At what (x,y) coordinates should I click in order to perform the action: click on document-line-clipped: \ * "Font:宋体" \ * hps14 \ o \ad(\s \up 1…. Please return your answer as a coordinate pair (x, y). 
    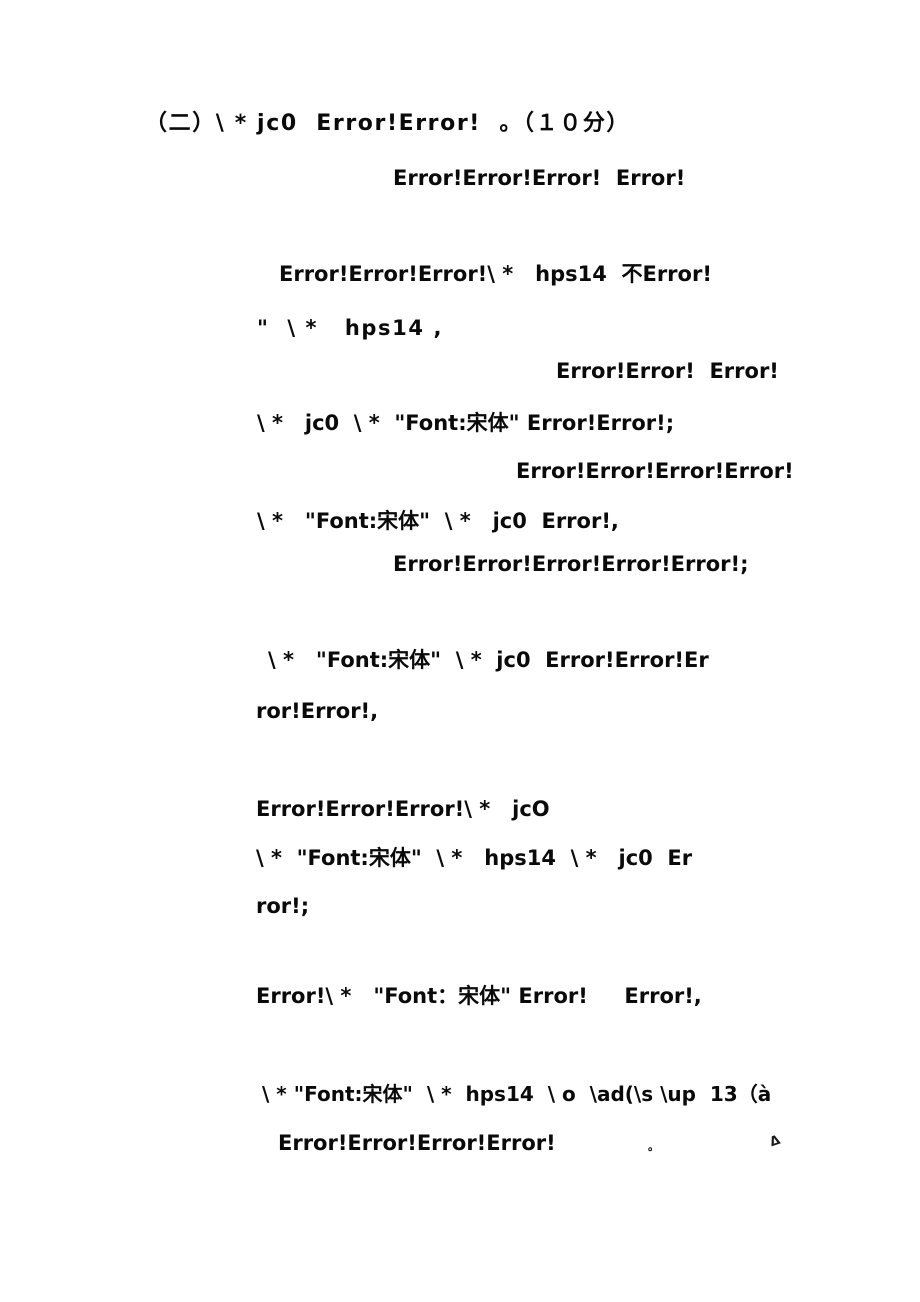
    Looking at the image, I should click on (517, 1094).